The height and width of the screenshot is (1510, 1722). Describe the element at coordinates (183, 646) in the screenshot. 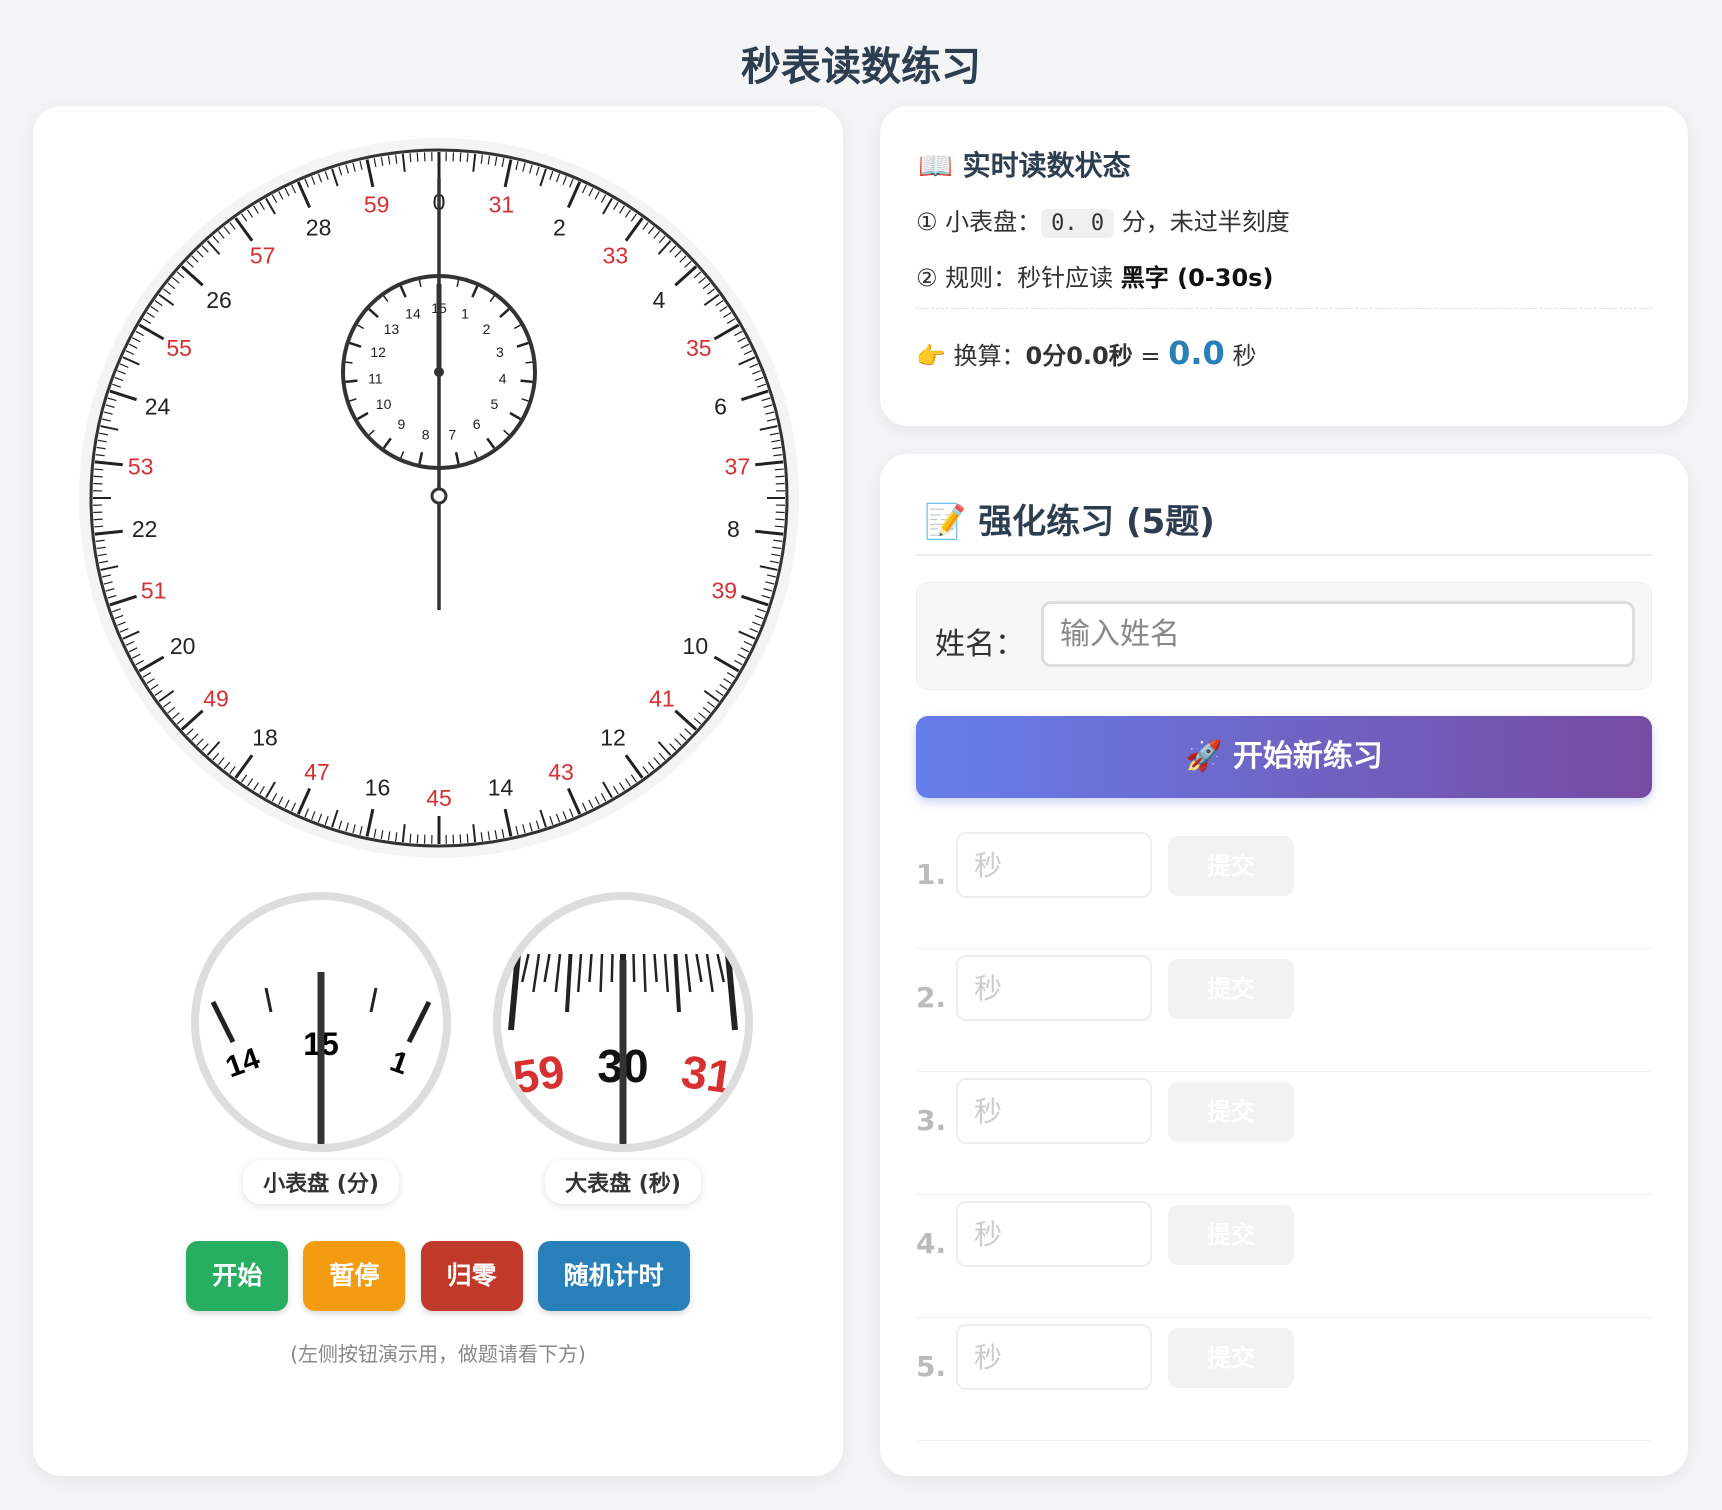

I see `second-number-black: 20` at that location.